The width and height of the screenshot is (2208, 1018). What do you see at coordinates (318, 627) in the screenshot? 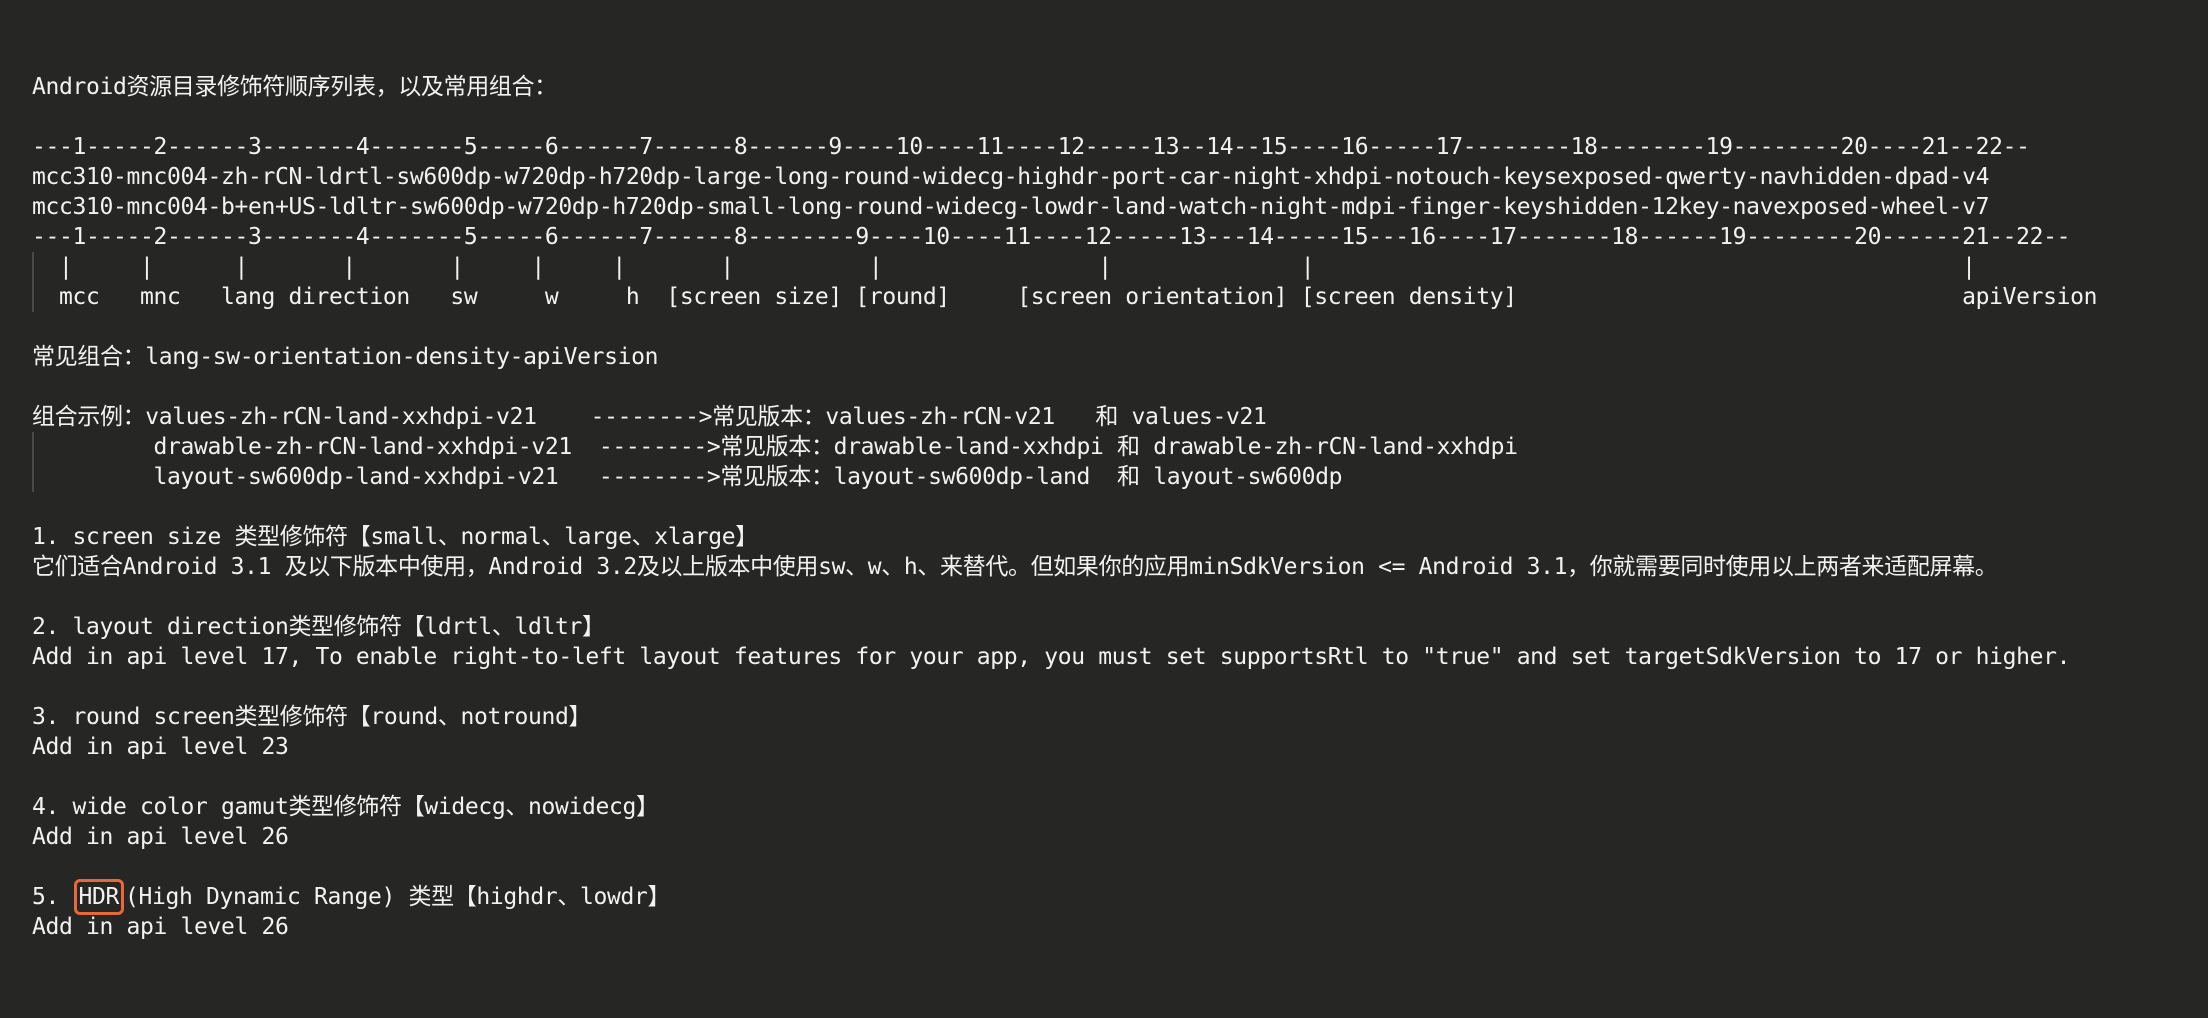
I see `section-2-title: 2. layout direction类型修饰符【ldrtl、ldltr】` at bounding box center [318, 627].